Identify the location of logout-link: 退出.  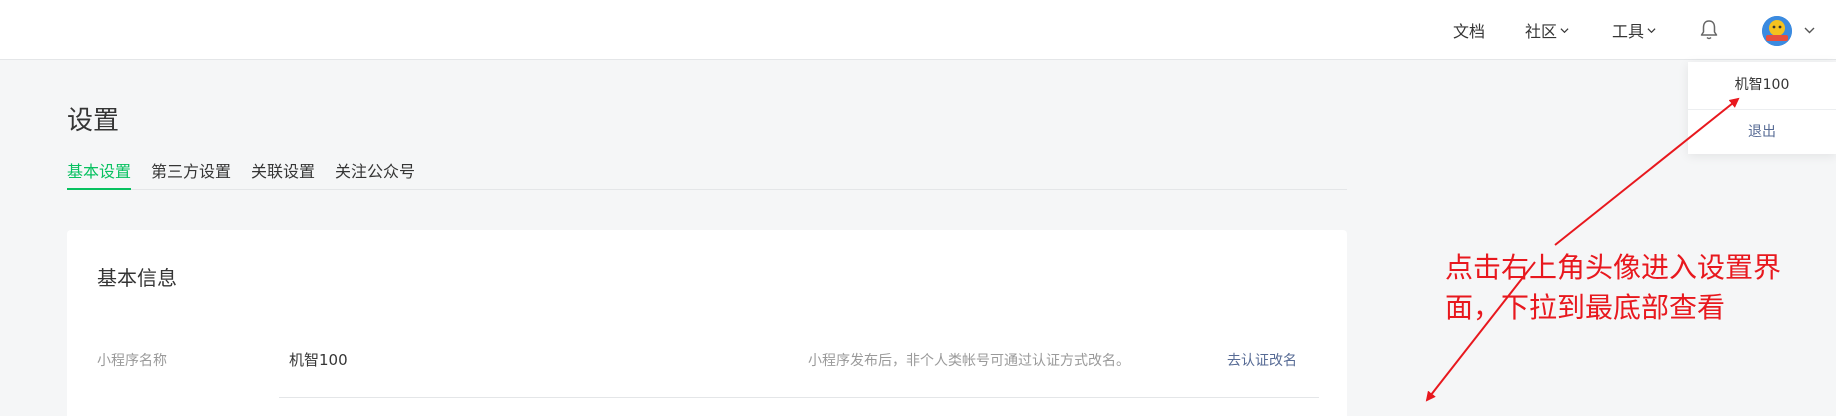
(1762, 132).